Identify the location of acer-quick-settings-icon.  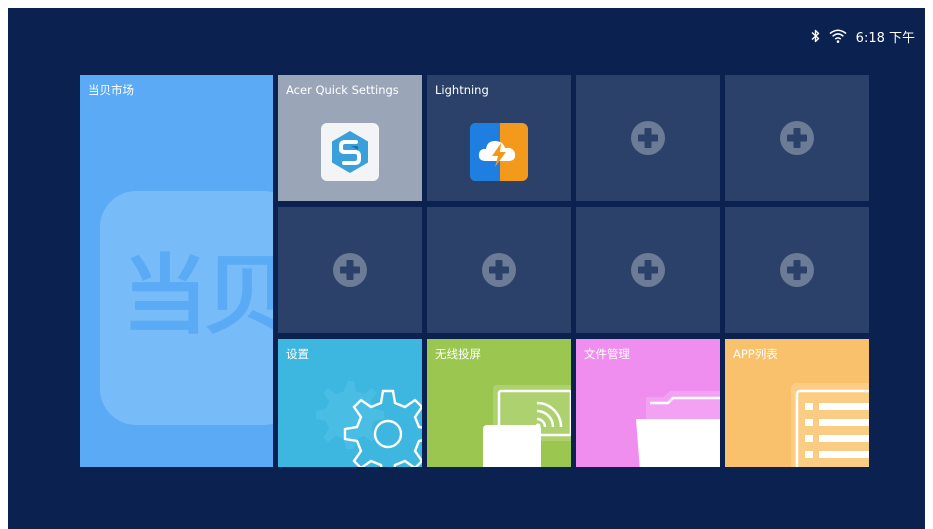
(350, 152).